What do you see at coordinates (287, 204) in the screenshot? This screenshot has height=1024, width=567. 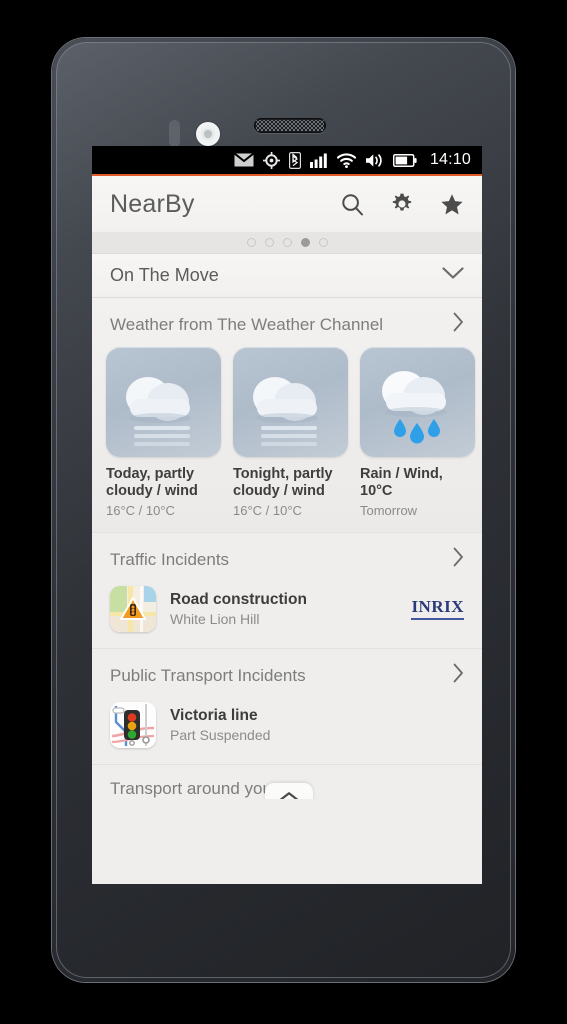 I see `app-header: NearBy` at bounding box center [287, 204].